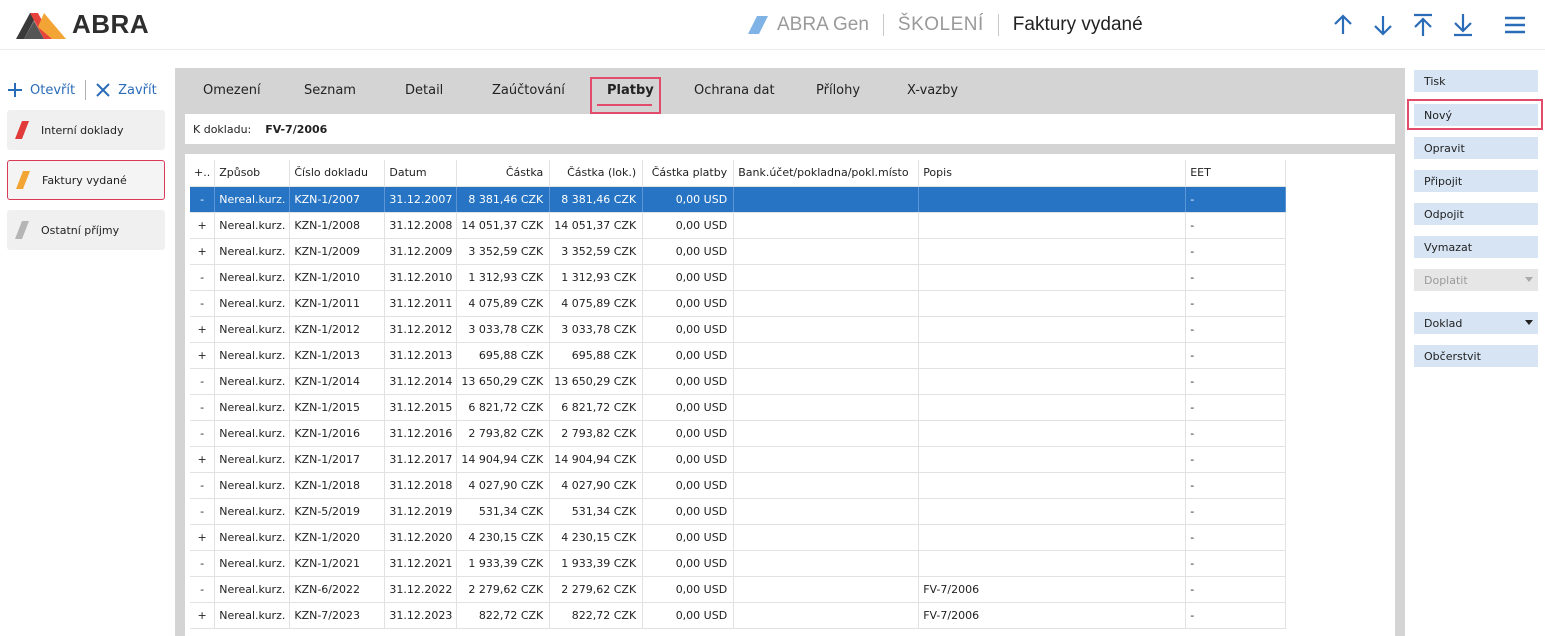 The height and width of the screenshot is (636, 1545). What do you see at coordinates (421, 407) in the screenshot?
I see `table-cell: 31.12.2015` at bounding box center [421, 407].